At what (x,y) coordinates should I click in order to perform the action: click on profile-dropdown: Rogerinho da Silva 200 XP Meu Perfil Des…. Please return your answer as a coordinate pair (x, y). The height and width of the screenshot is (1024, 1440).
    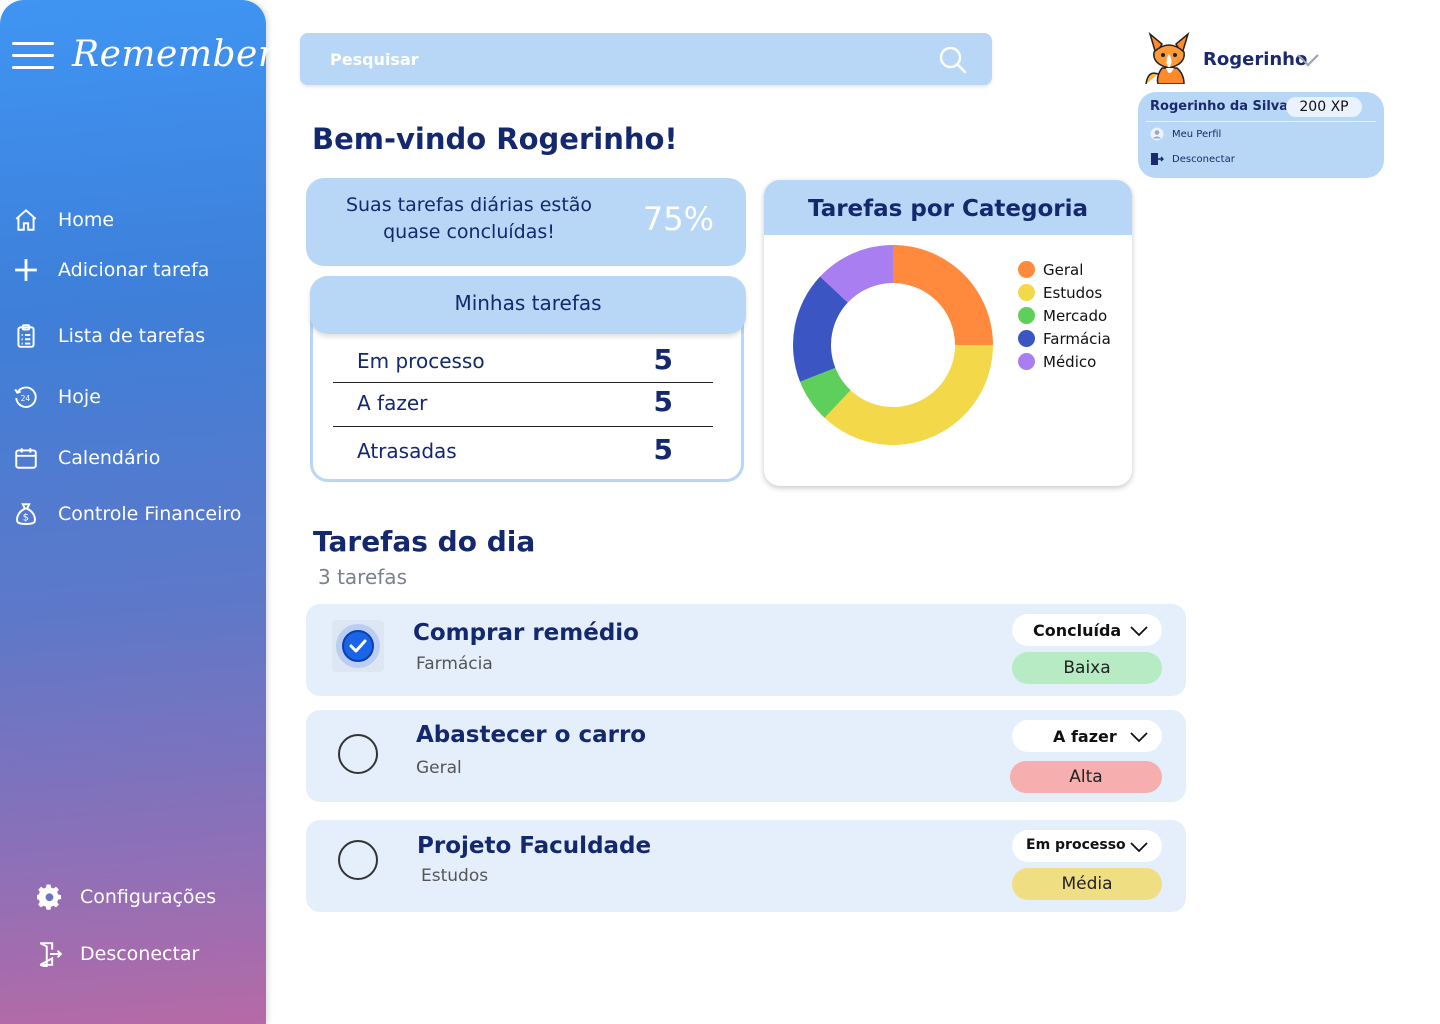
    Looking at the image, I should click on (1261, 135).